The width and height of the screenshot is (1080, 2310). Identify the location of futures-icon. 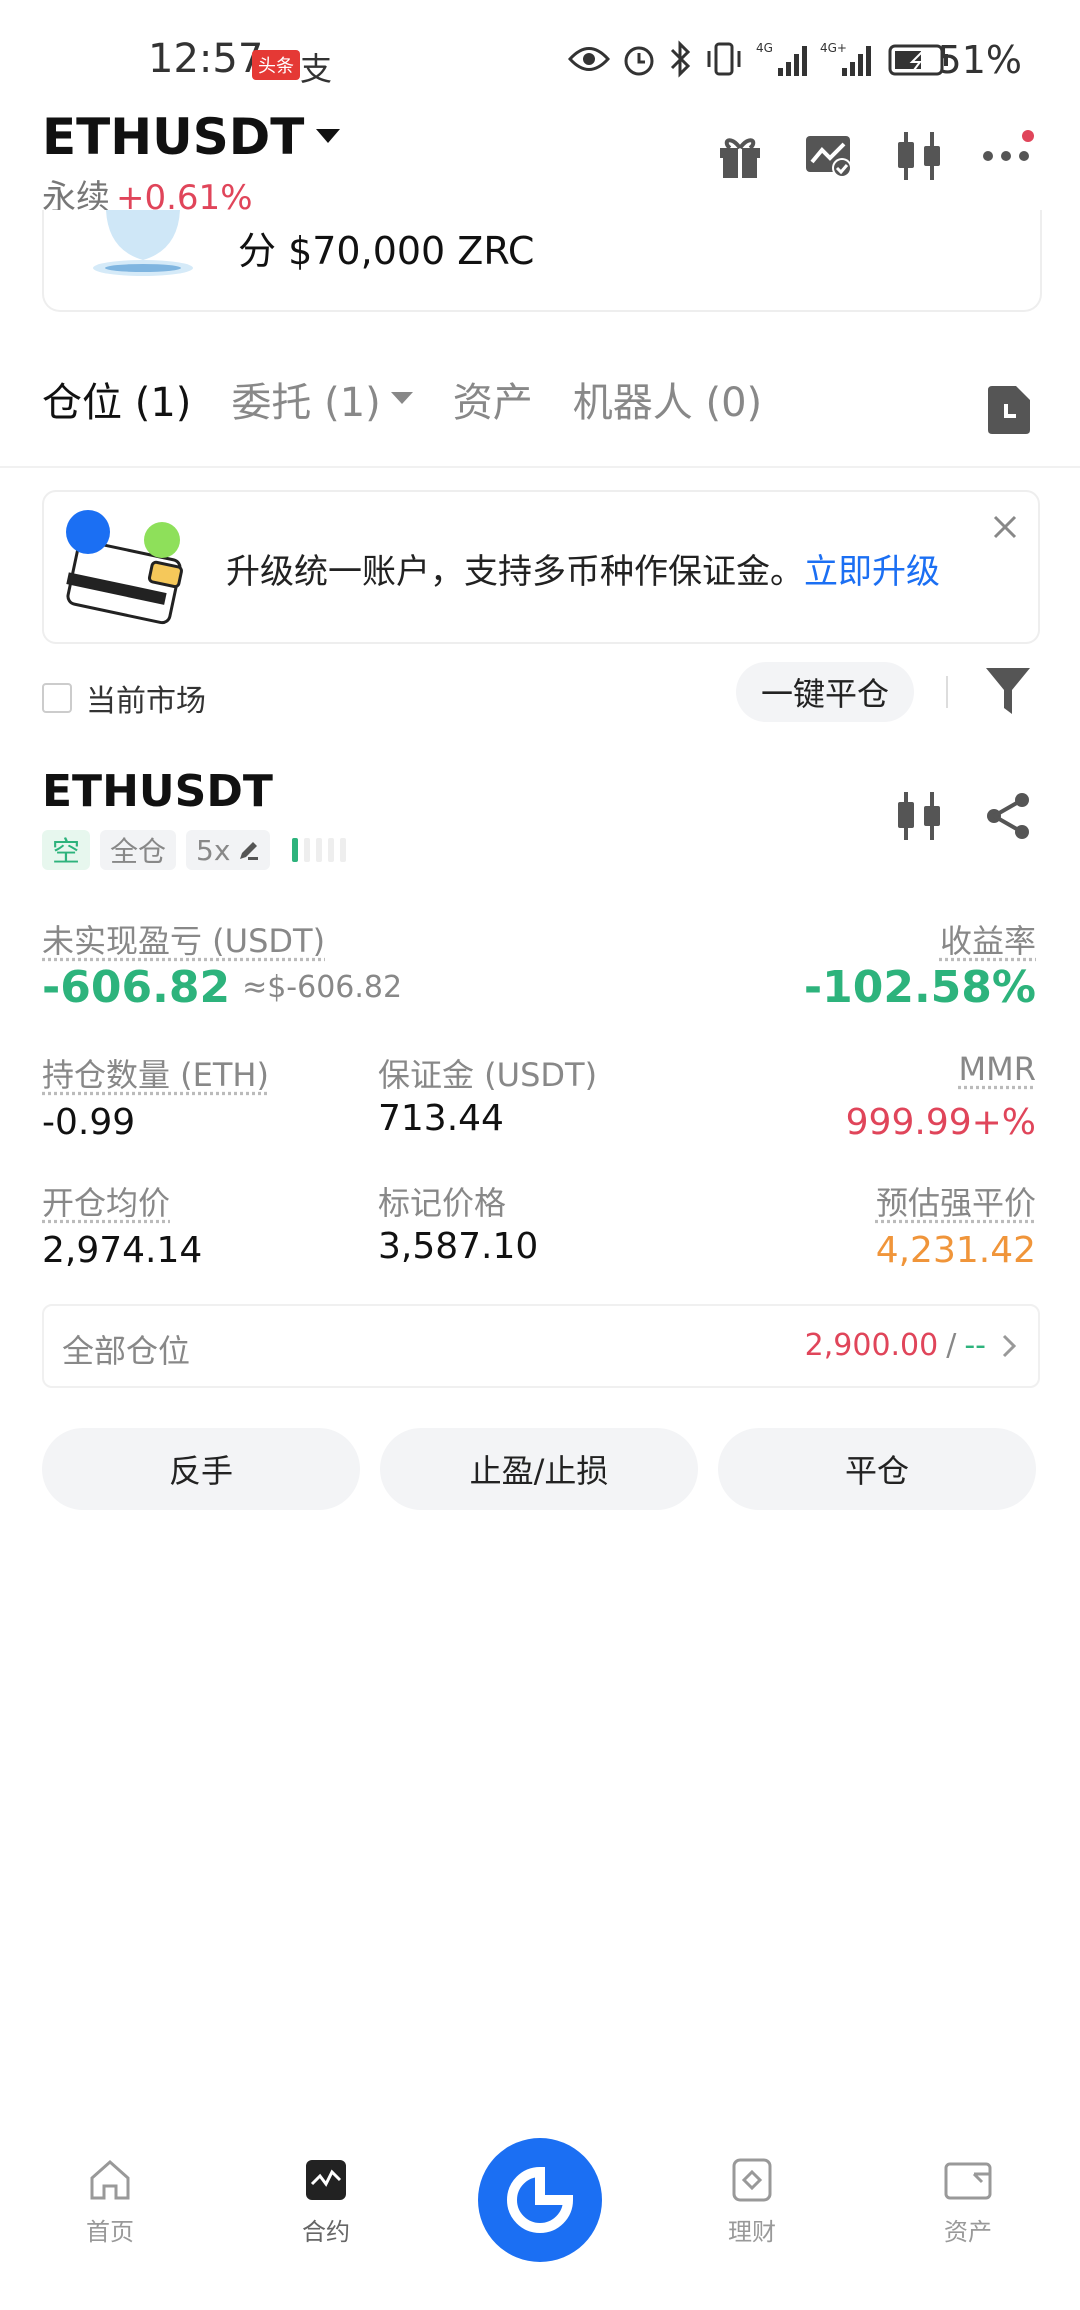
(326, 2180).